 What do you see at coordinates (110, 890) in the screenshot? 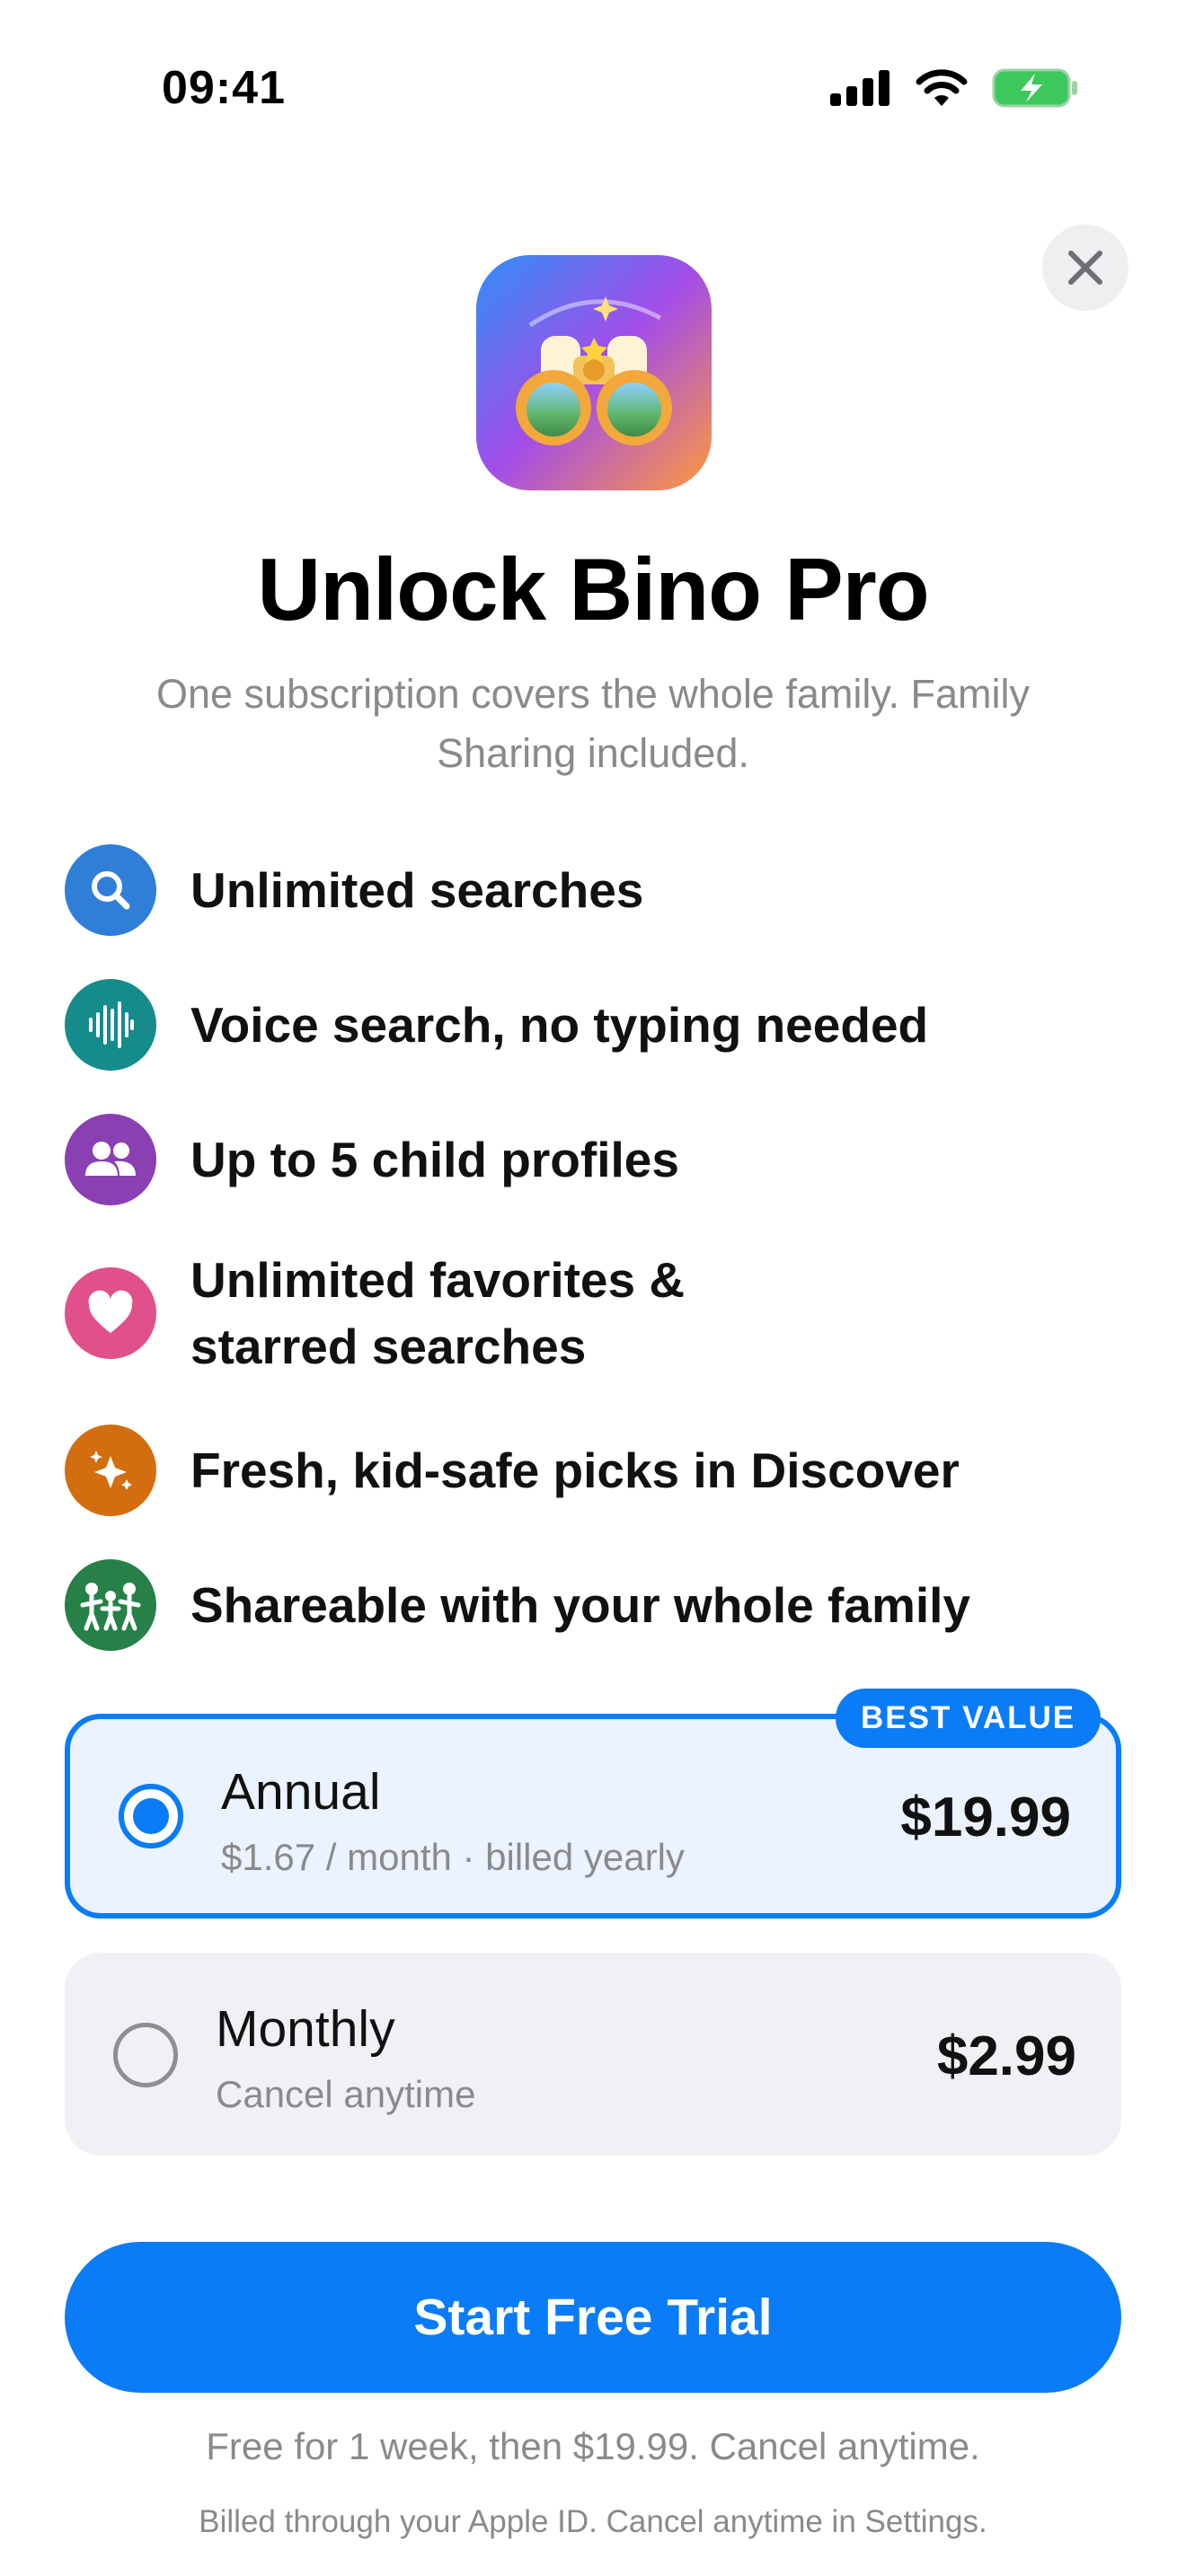
I see `search-icon` at bounding box center [110, 890].